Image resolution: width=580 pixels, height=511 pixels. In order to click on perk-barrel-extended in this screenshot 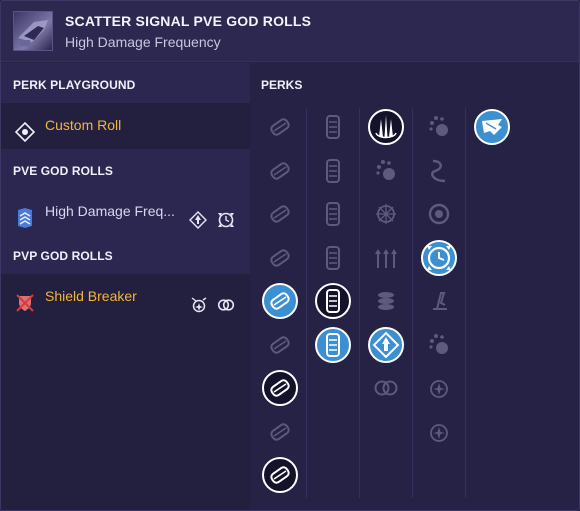, I will do `click(280, 388)`.